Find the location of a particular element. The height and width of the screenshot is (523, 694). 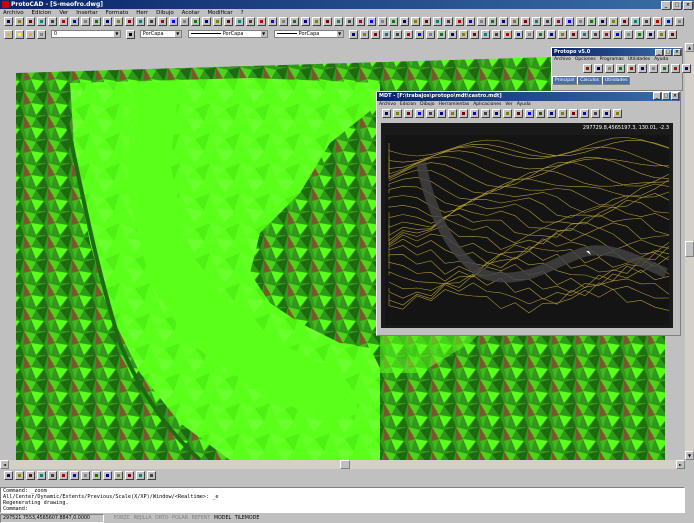

command-prompt: Command: is located at coordinates (343, 509).